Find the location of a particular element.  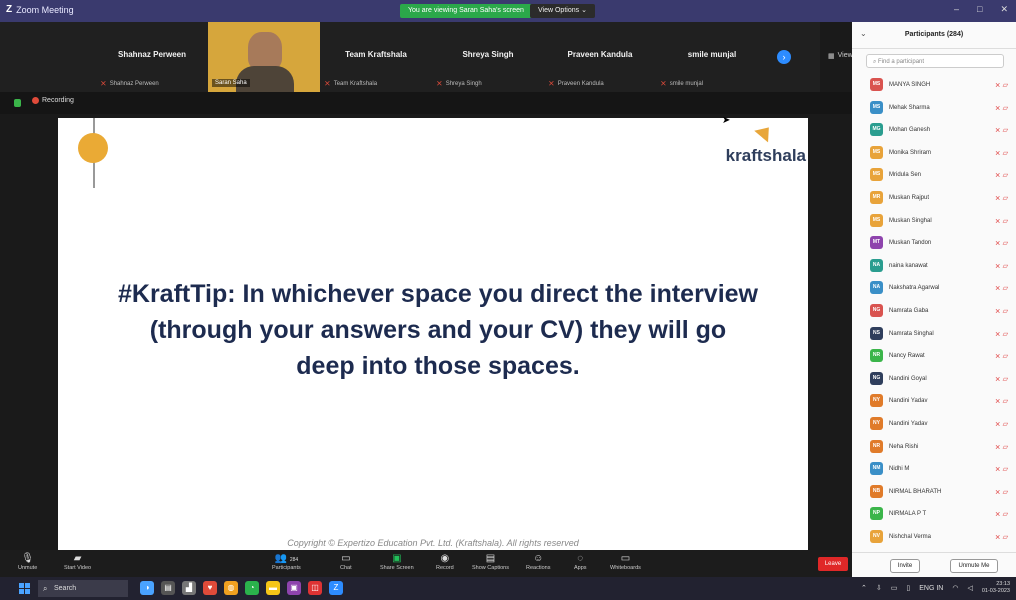

next-page-button: › is located at coordinates (784, 57).